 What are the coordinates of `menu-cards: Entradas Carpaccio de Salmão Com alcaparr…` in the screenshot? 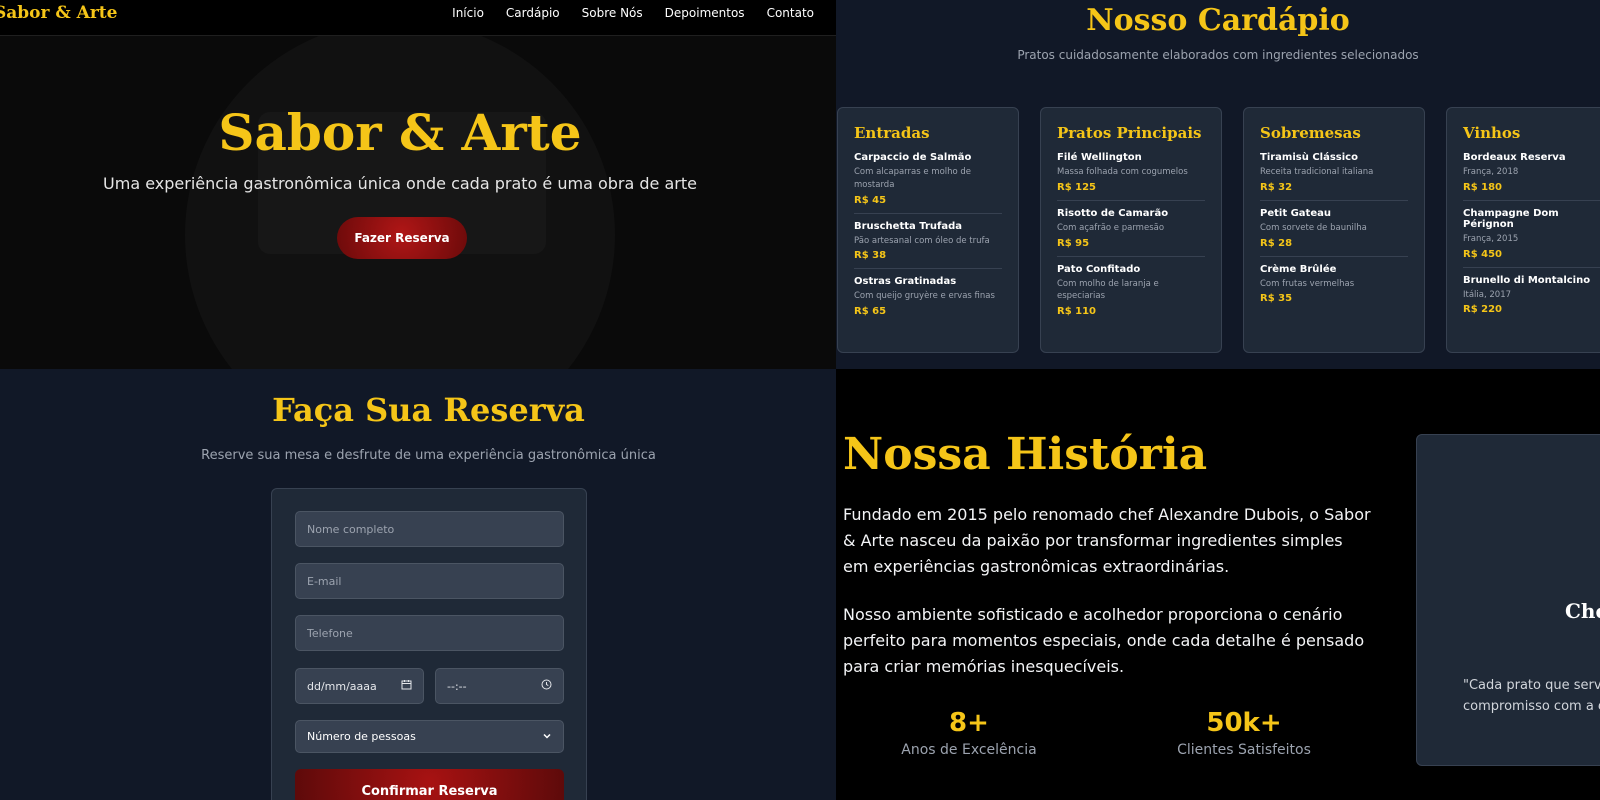 It's located at (1218, 230).